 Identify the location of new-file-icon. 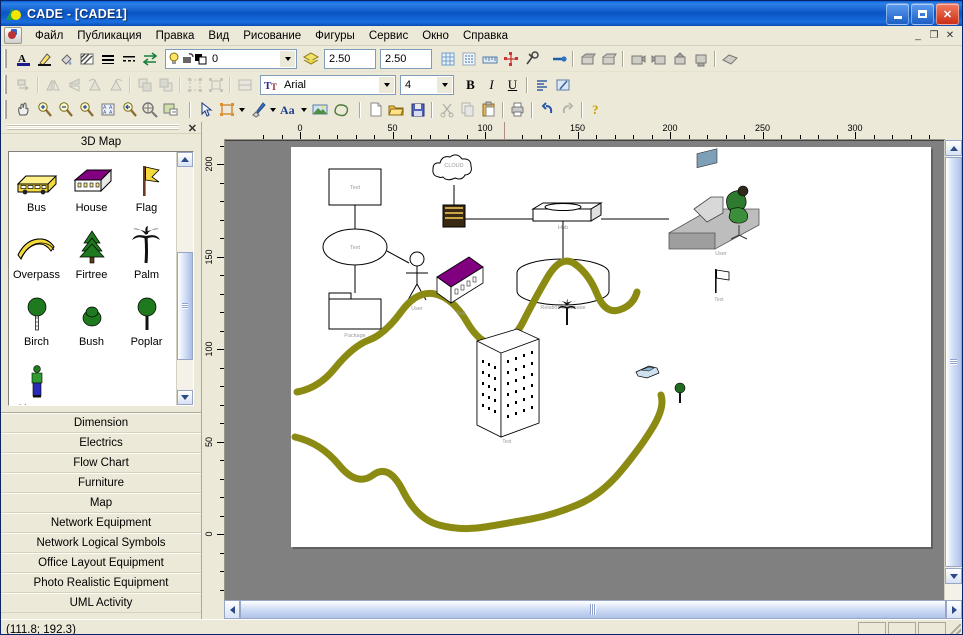
(375, 110).